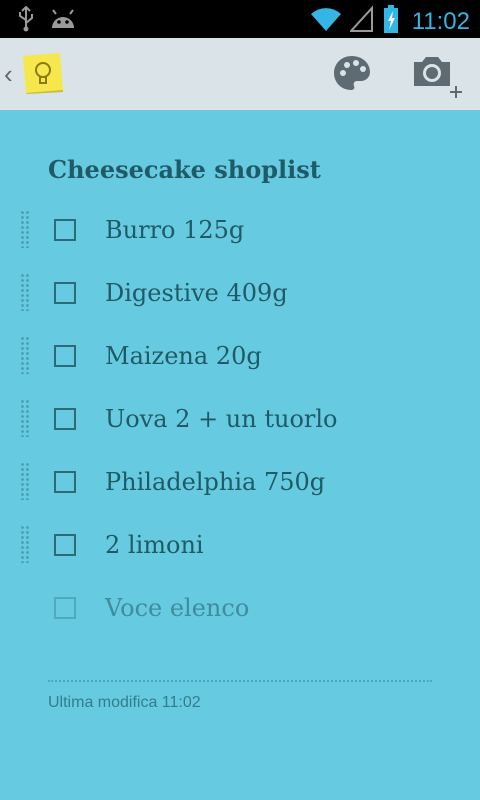 This screenshot has width=480, height=800. What do you see at coordinates (26, 21) in the screenshot?
I see `usb-icon` at bounding box center [26, 21].